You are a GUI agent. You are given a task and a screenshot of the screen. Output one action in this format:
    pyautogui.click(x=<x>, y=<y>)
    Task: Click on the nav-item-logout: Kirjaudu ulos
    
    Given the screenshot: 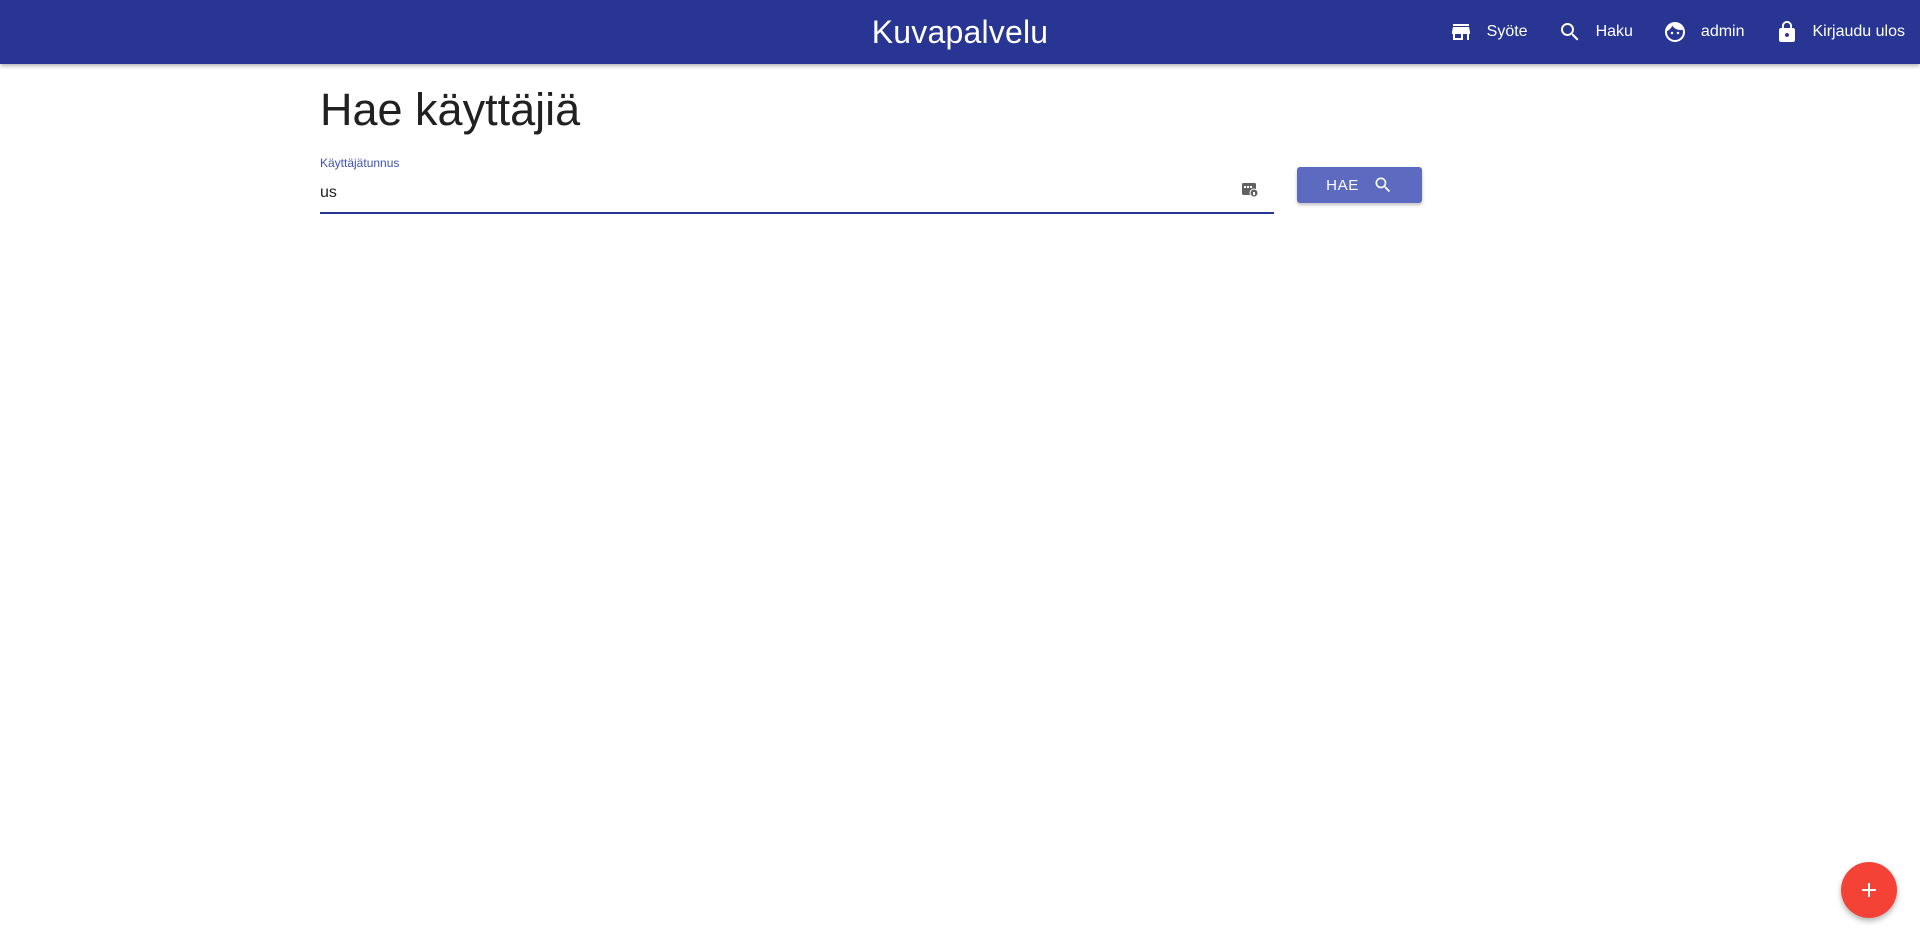 What is the action you would take?
    pyautogui.click(x=1840, y=32)
    